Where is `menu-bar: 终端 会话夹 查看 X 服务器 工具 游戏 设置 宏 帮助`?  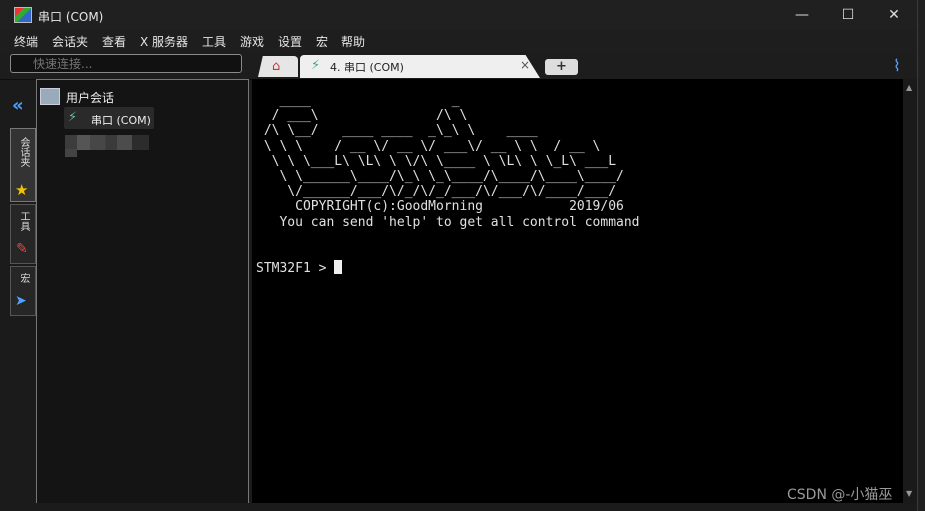
menu-bar: 终端 会话夹 查看 X 服务器 工具 游戏 设置 宏 帮助 is located at coordinates (458, 41).